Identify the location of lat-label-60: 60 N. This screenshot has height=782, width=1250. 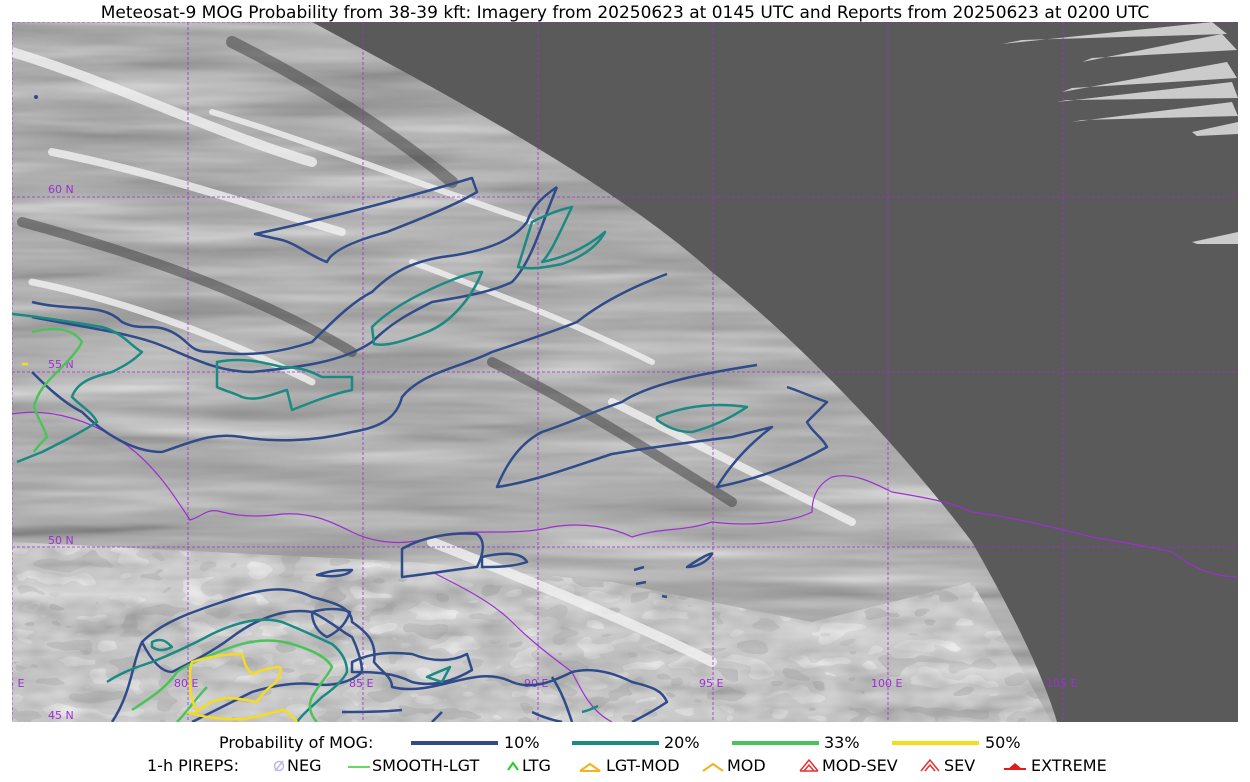
(61, 189).